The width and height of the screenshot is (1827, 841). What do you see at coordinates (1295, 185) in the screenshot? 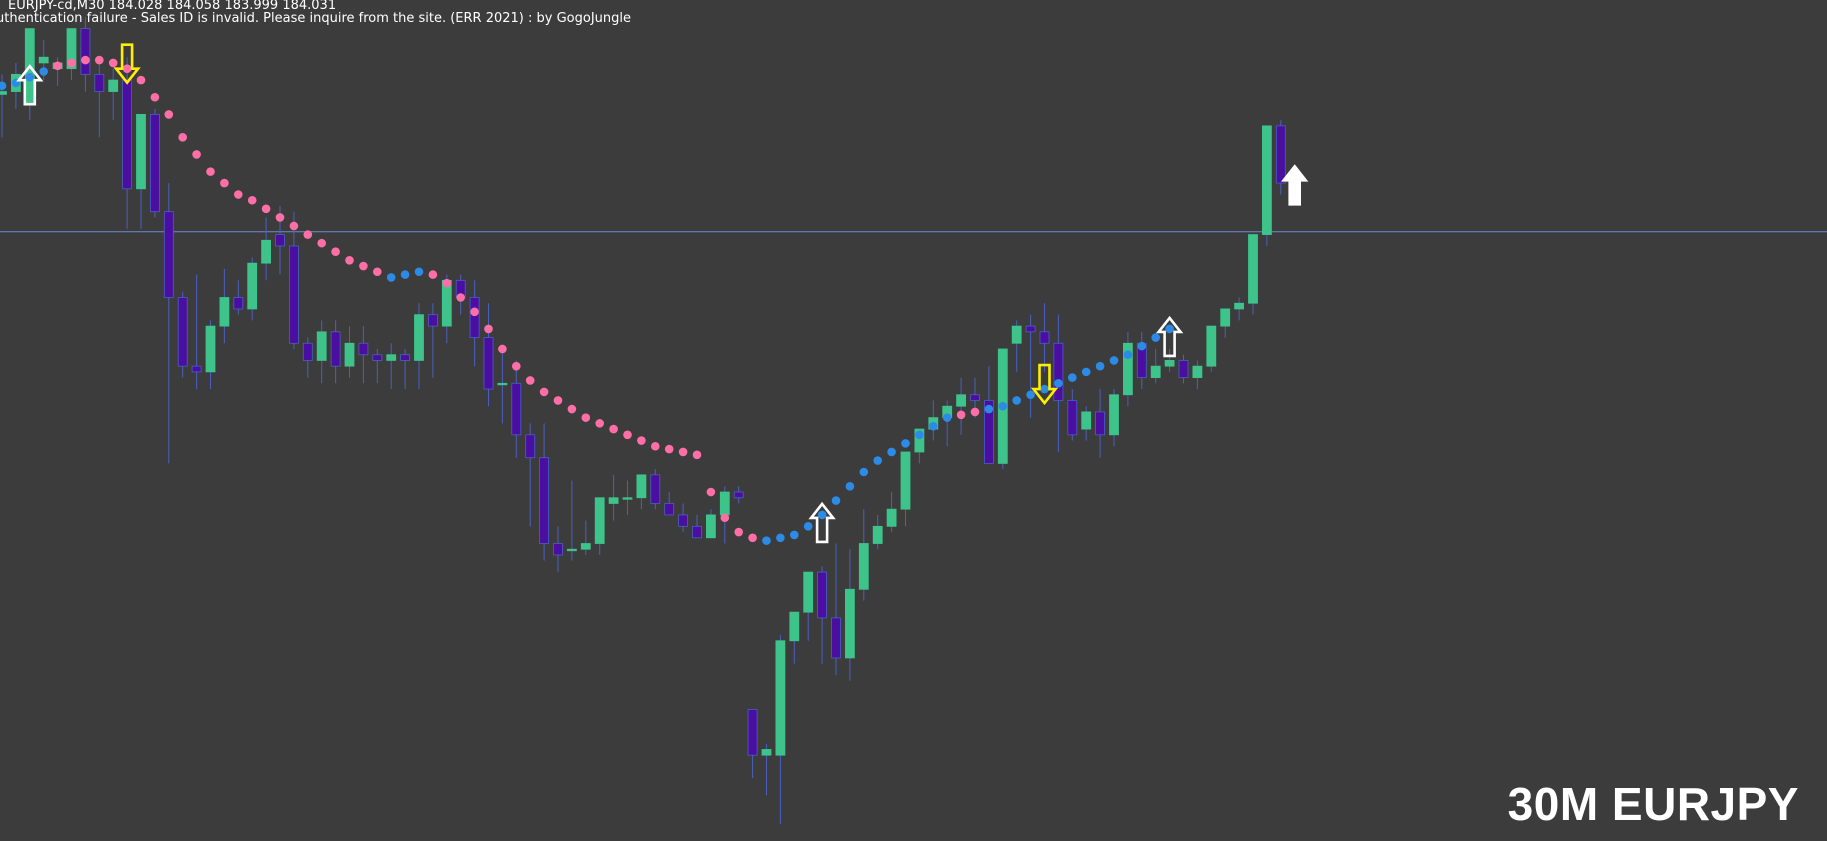
I see `buy-arrow-icon` at bounding box center [1295, 185].